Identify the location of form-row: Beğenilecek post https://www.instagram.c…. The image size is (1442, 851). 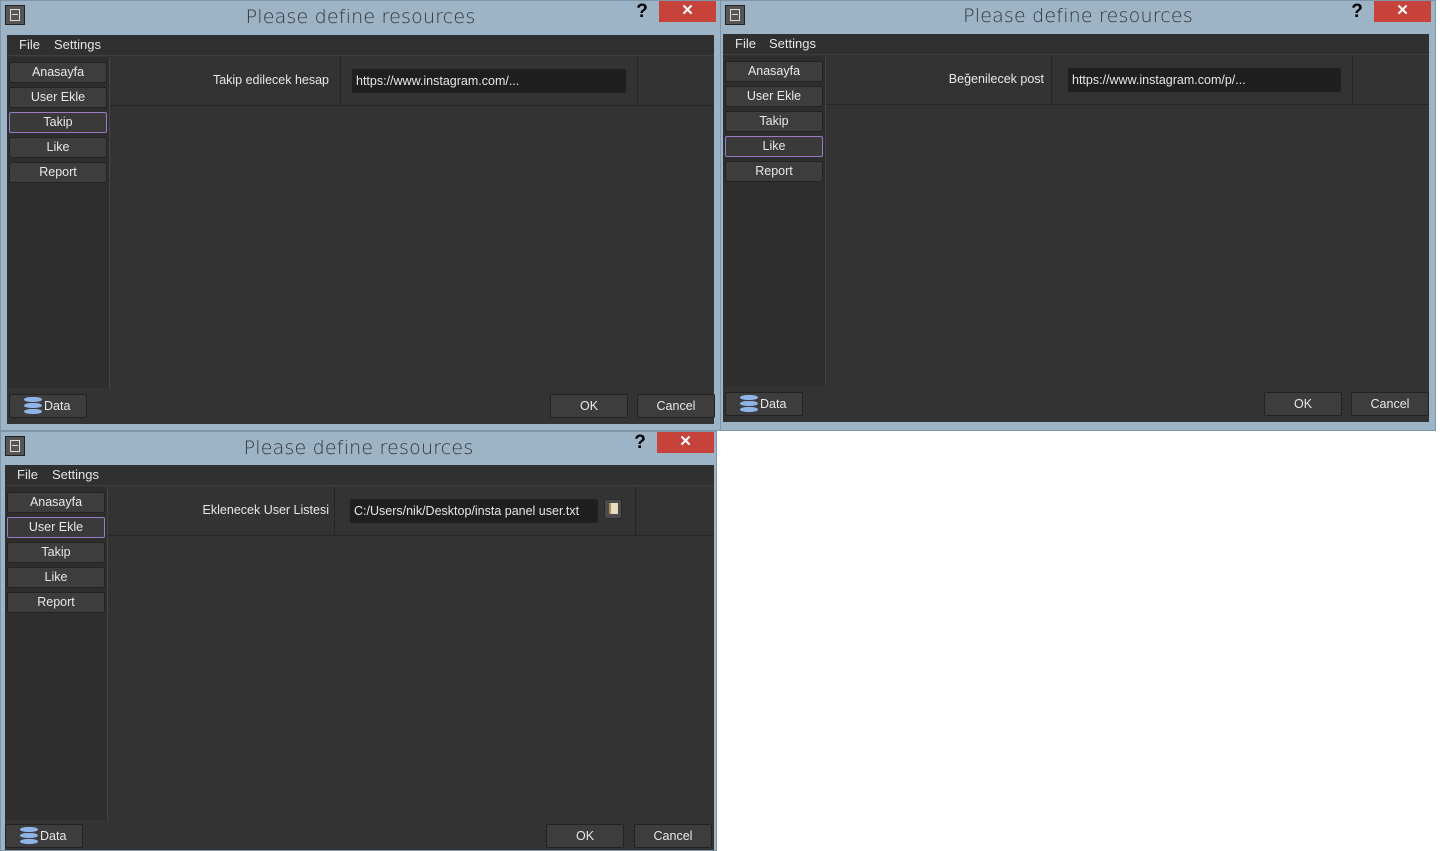
(1127, 80).